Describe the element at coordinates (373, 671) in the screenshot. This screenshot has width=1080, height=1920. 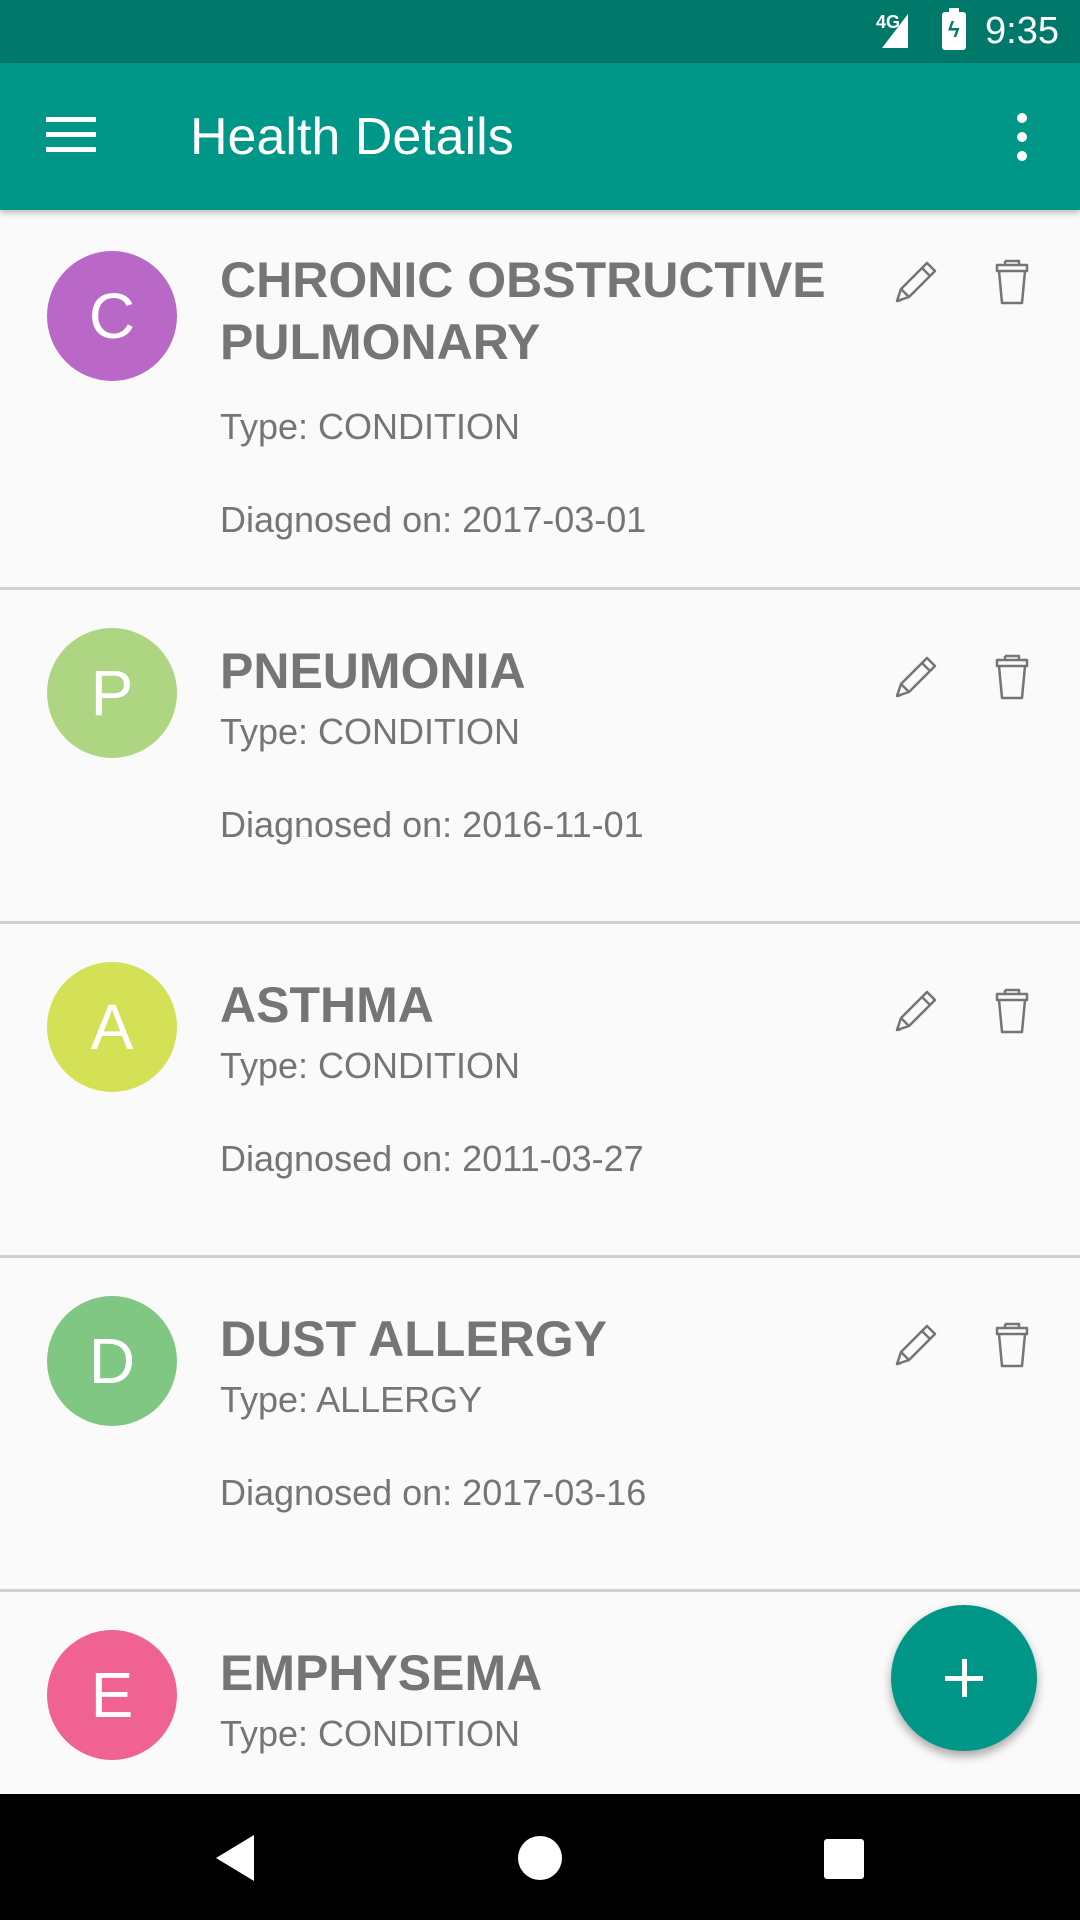
I see `record-name: PNEUMONIA` at that location.